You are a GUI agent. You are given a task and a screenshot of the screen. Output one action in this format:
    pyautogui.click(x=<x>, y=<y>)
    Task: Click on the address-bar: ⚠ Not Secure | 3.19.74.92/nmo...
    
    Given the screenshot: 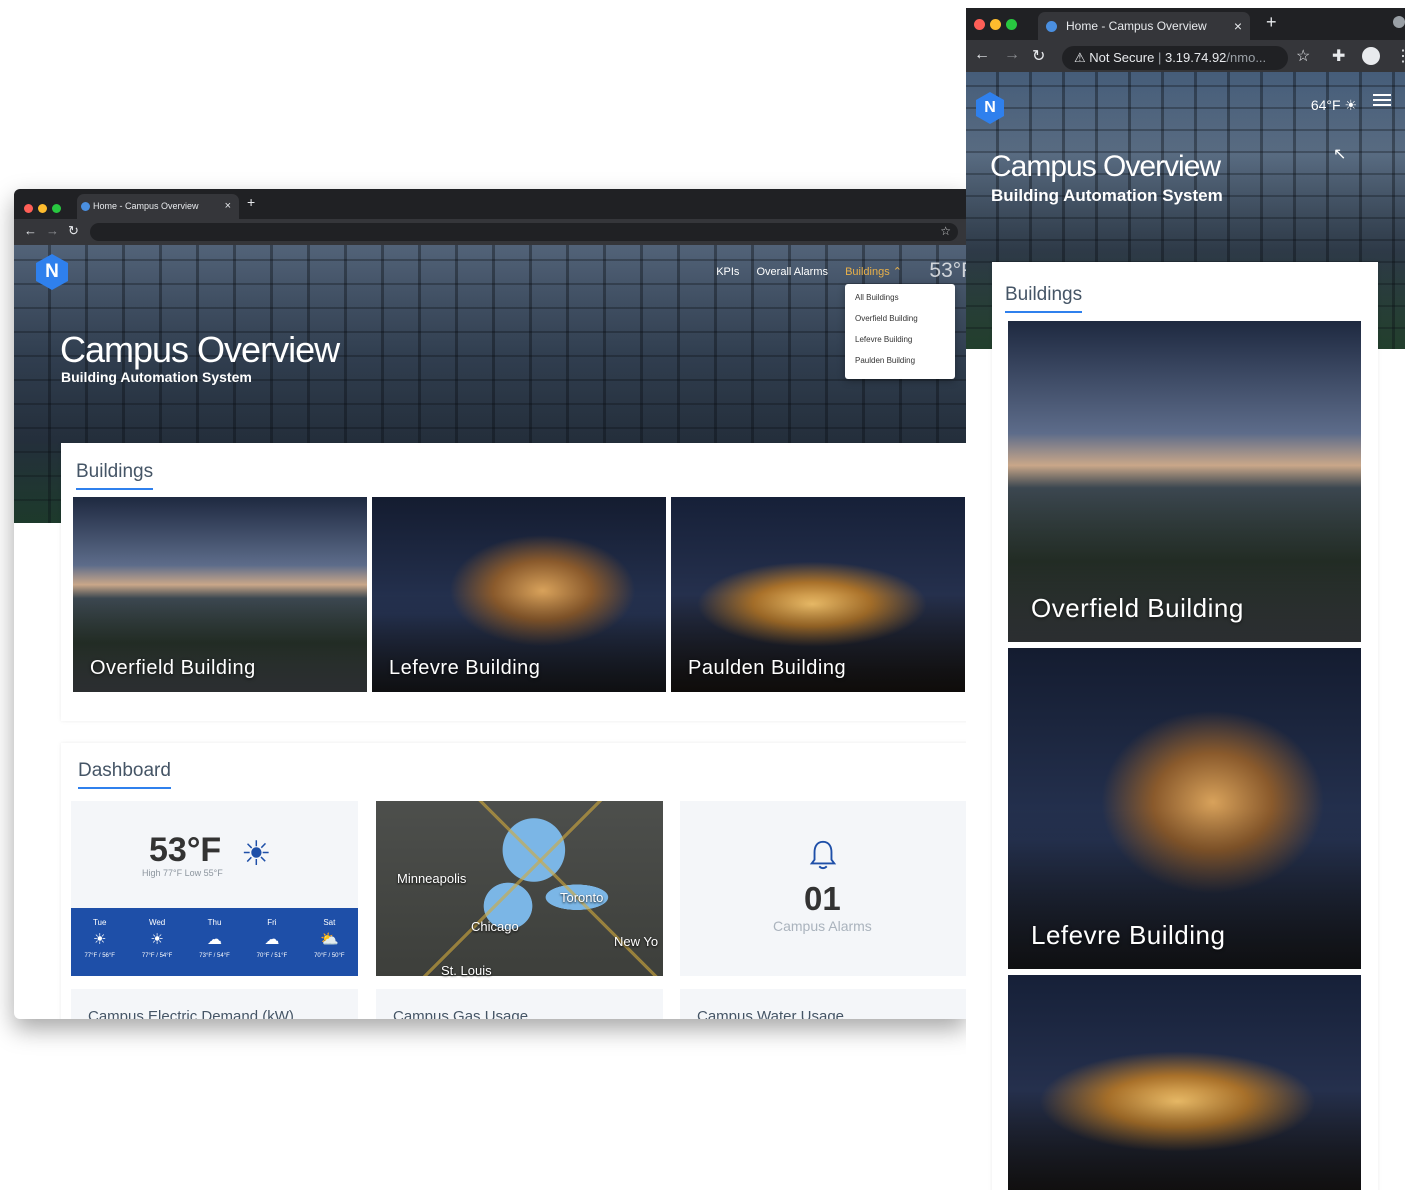 What is the action you would take?
    pyautogui.click(x=1175, y=58)
    